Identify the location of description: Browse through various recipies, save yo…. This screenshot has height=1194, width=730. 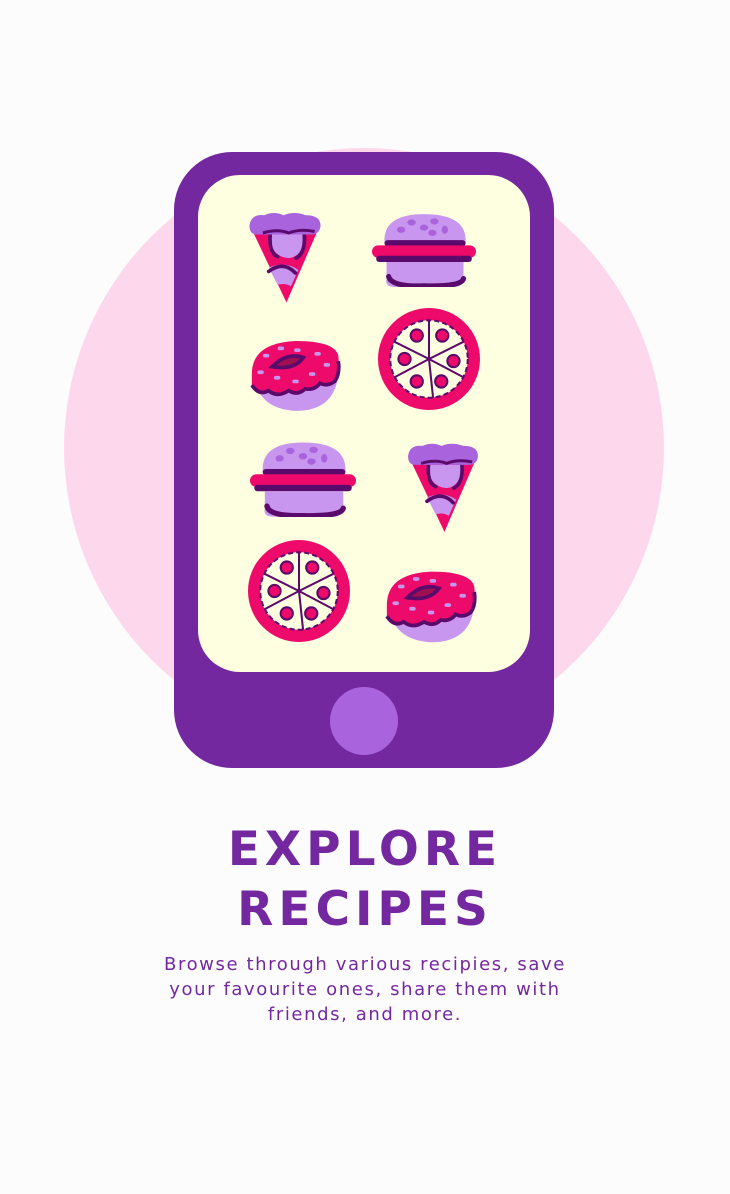
(365, 989).